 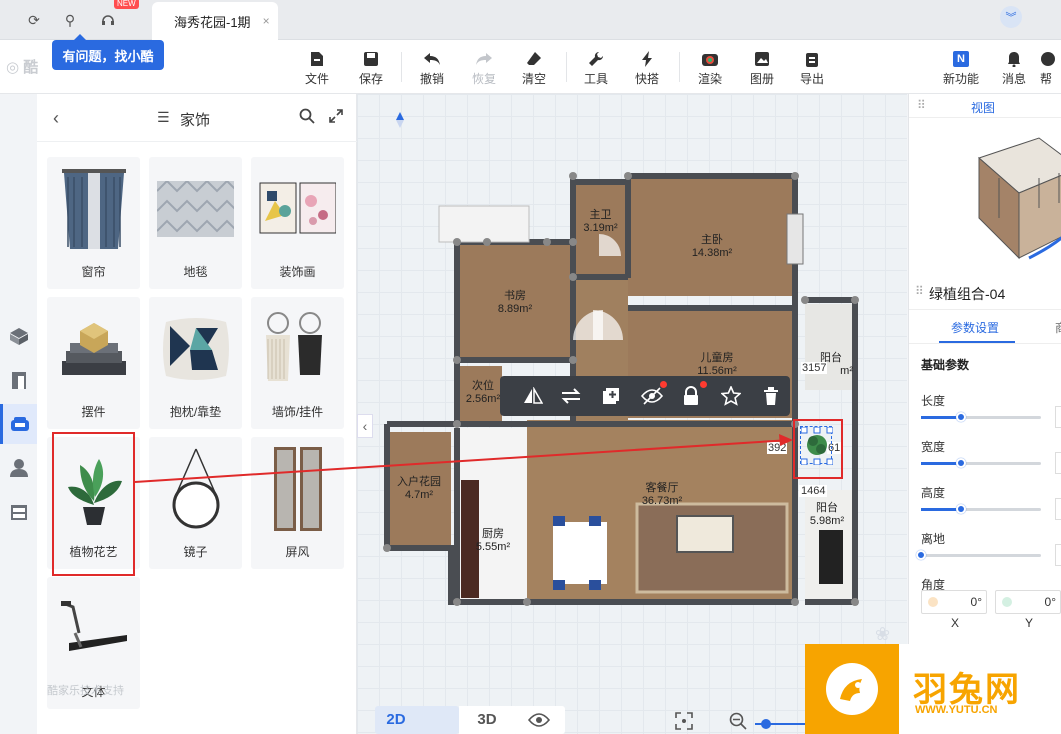 What do you see at coordinates (297, 412) in the screenshot?
I see `catalog-item-label: 墙饰/挂件` at bounding box center [297, 412].